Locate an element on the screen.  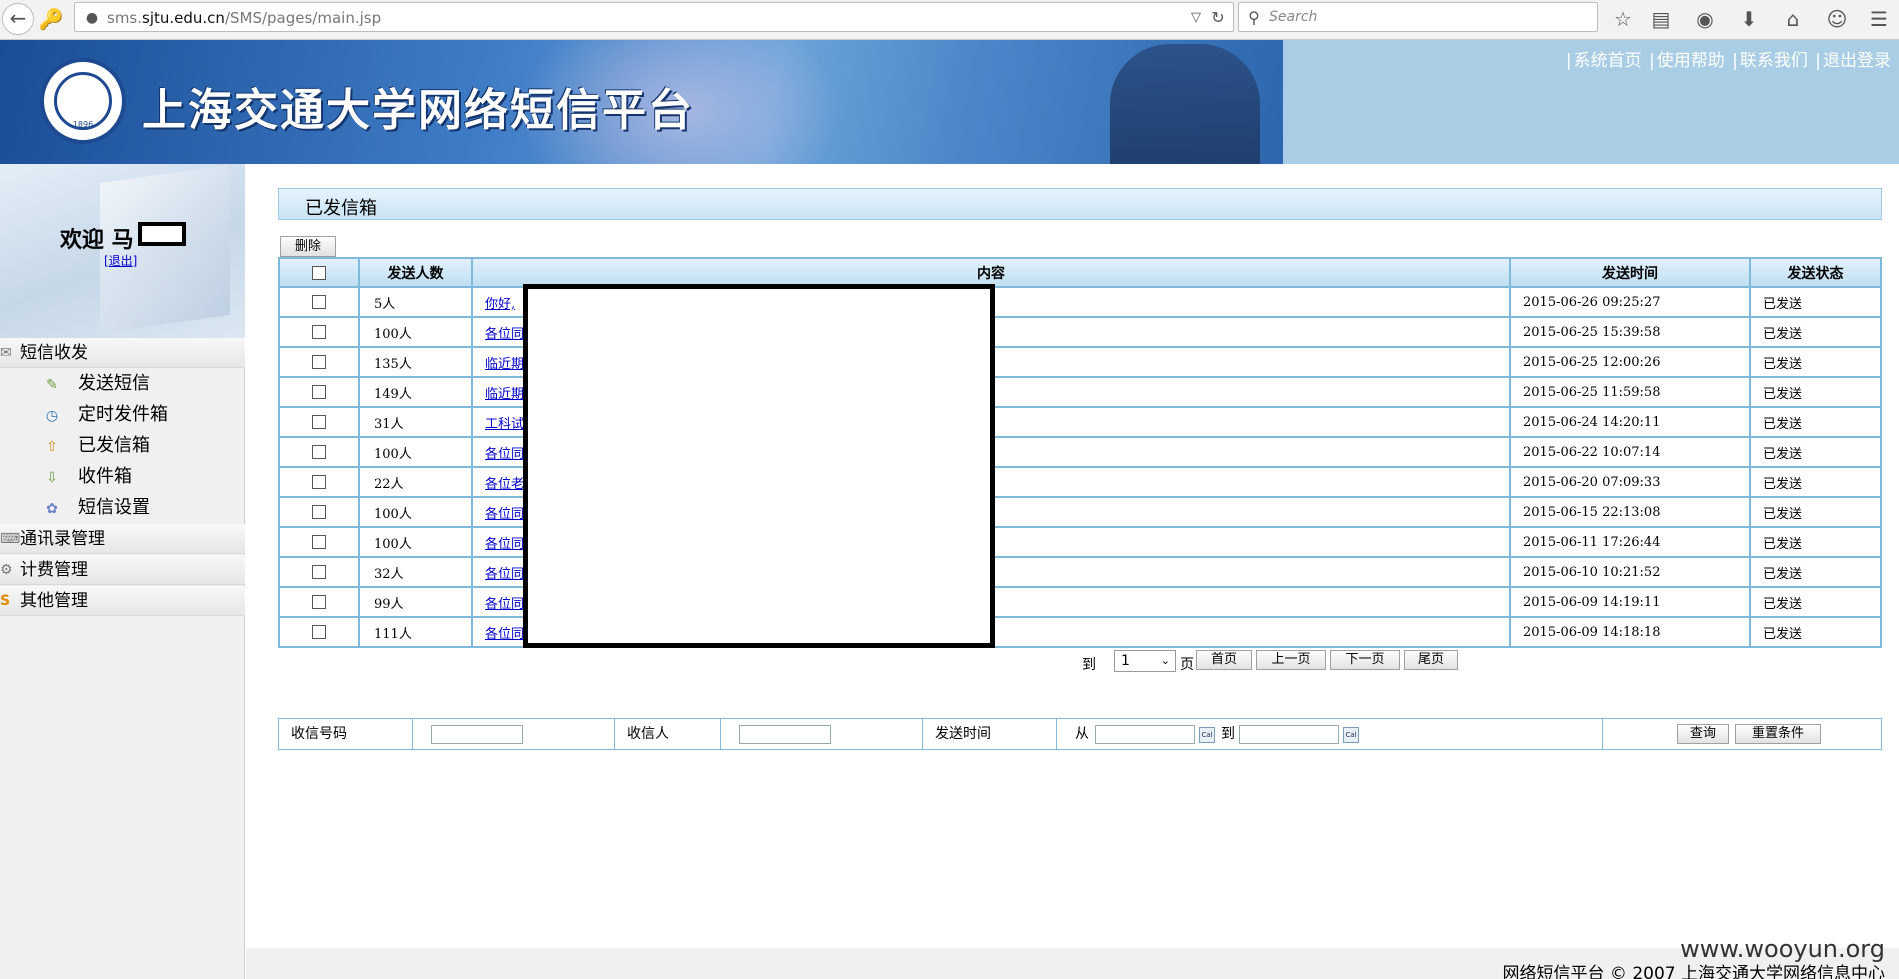
prev-page-button: 上一页 is located at coordinates (1291, 660).